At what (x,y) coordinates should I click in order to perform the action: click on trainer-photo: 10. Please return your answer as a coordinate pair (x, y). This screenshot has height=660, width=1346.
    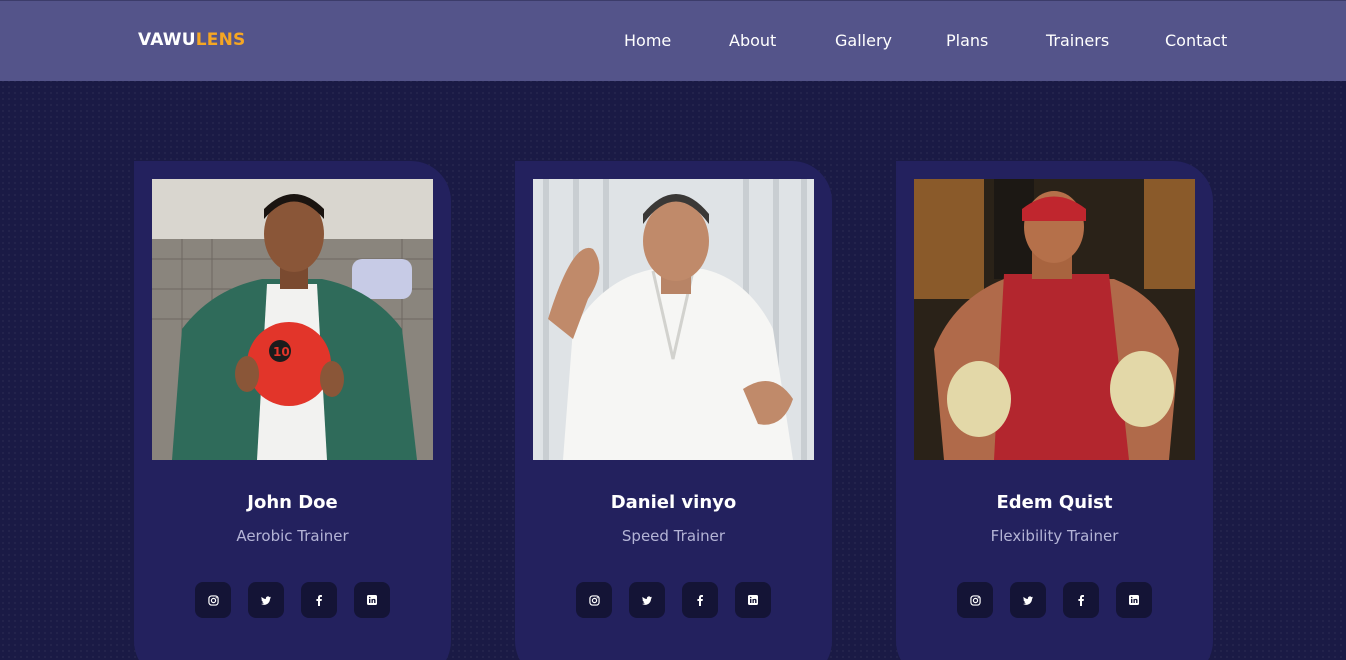
    Looking at the image, I should click on (292, 319).